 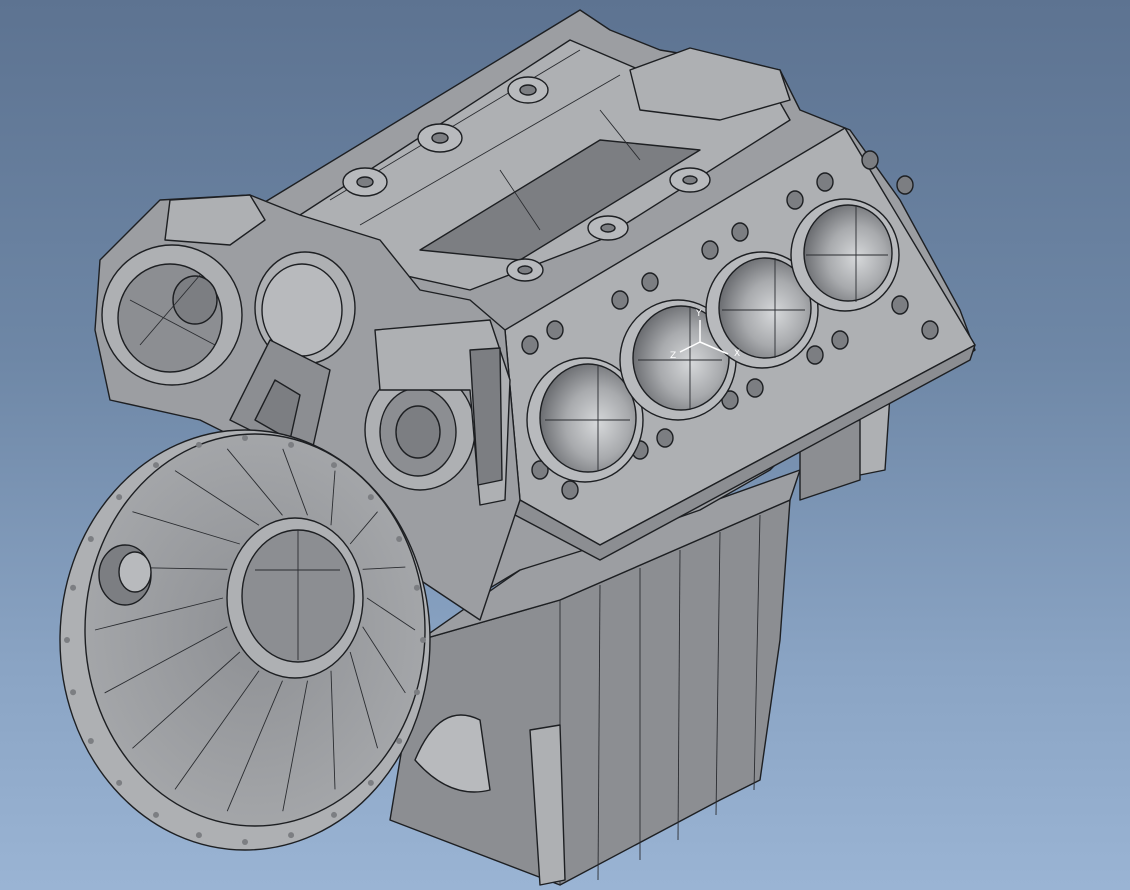 What do you see at coordinates (673, 356) in the screenshot?
I see `axis-z-label: Z` at bounding box center [673, 356].